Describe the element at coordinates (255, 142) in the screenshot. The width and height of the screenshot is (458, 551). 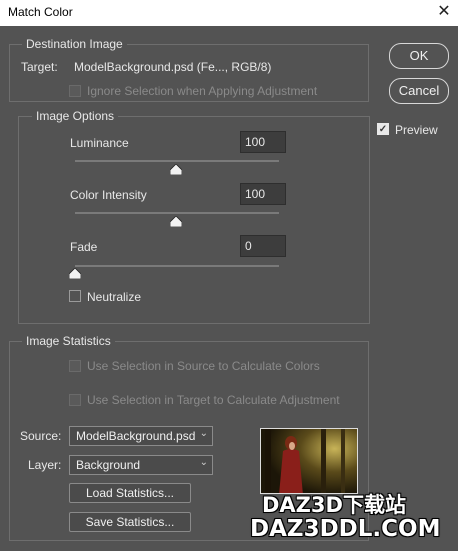
I see `luminance-value: 100` at that location.